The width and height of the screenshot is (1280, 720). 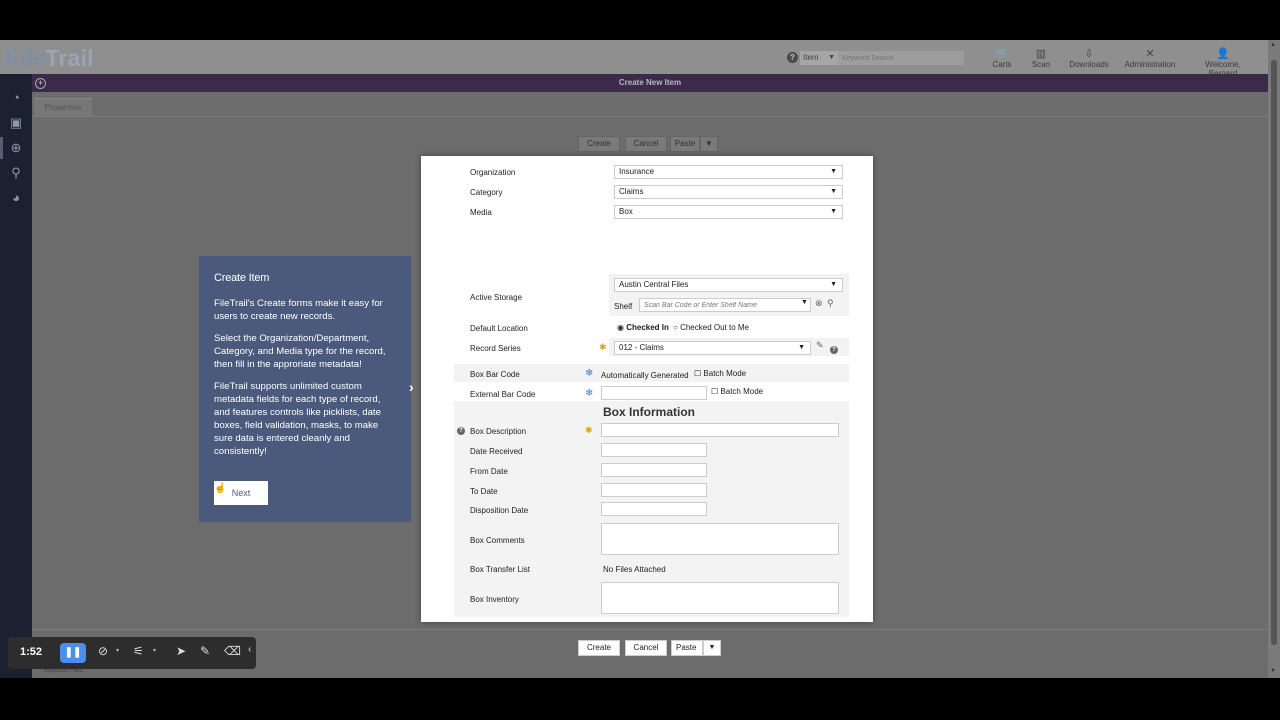 What do you see at coordinates (1150, 58) in the screenshot?
I see `nav-administration: ✕ Administration` at bounding box center [1150, 58].